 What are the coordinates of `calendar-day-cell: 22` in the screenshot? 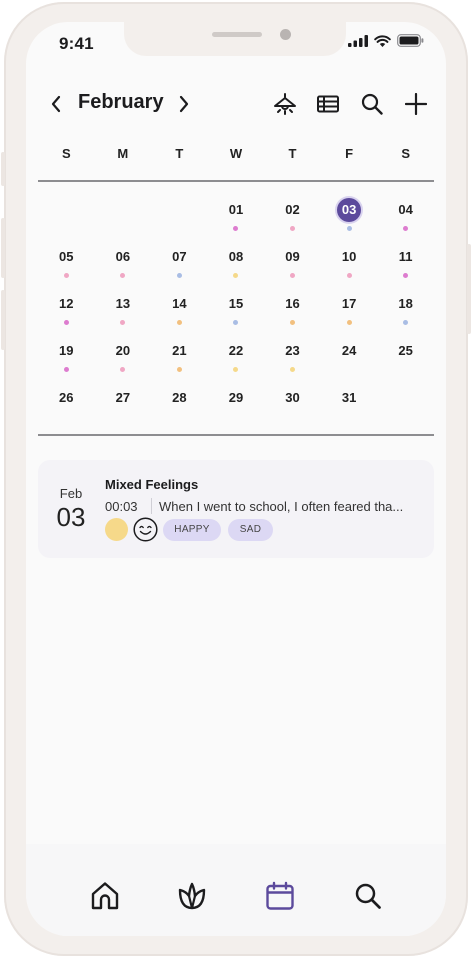 It's located at (236, 362).